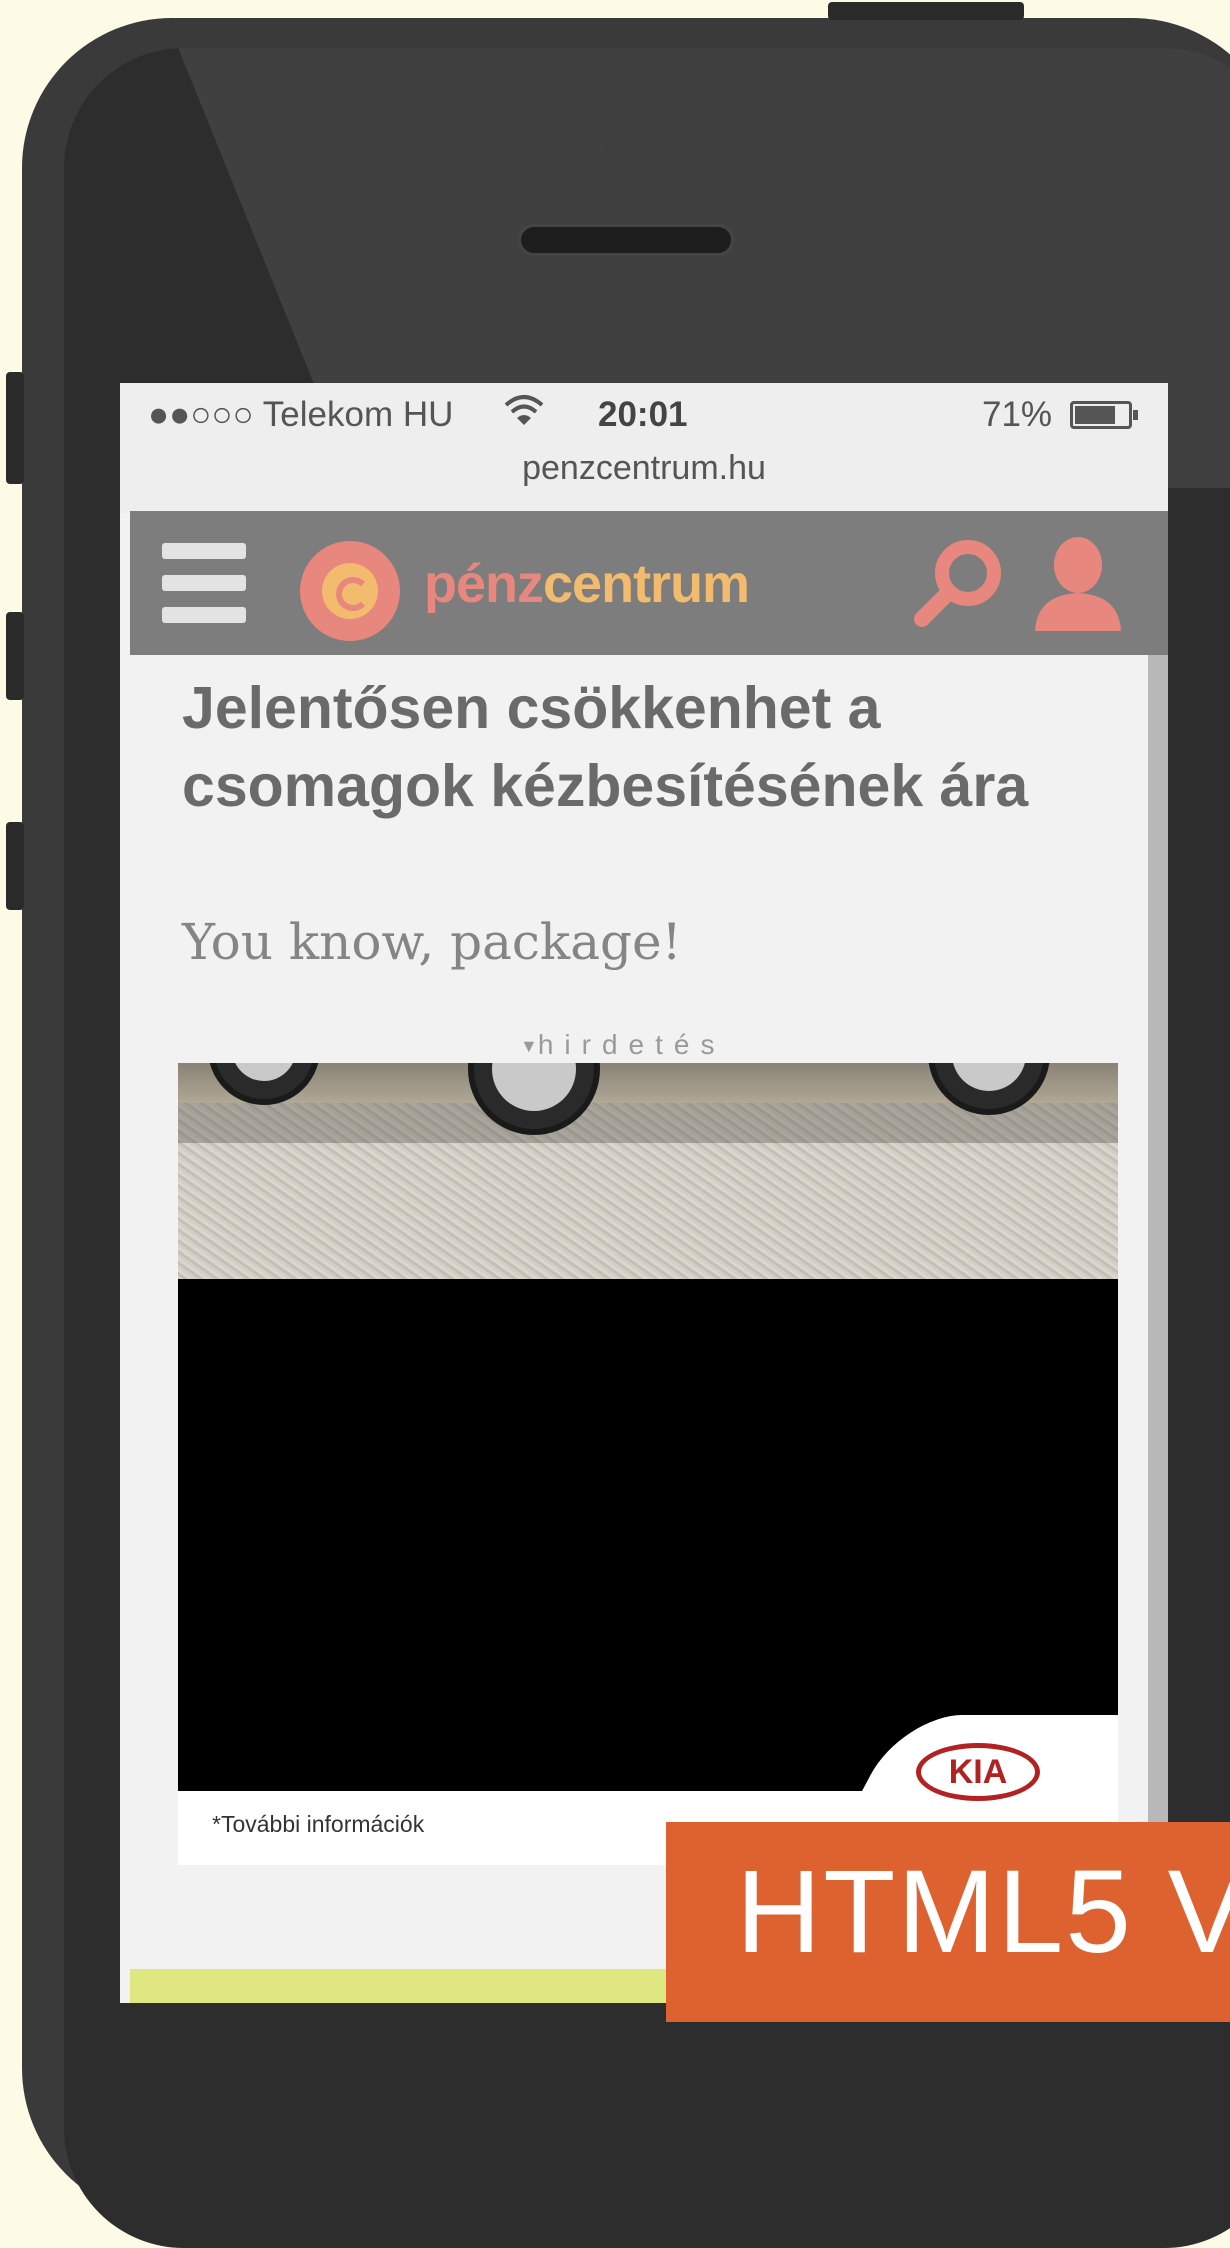  I want to click on search-icon, so click(960, 583).